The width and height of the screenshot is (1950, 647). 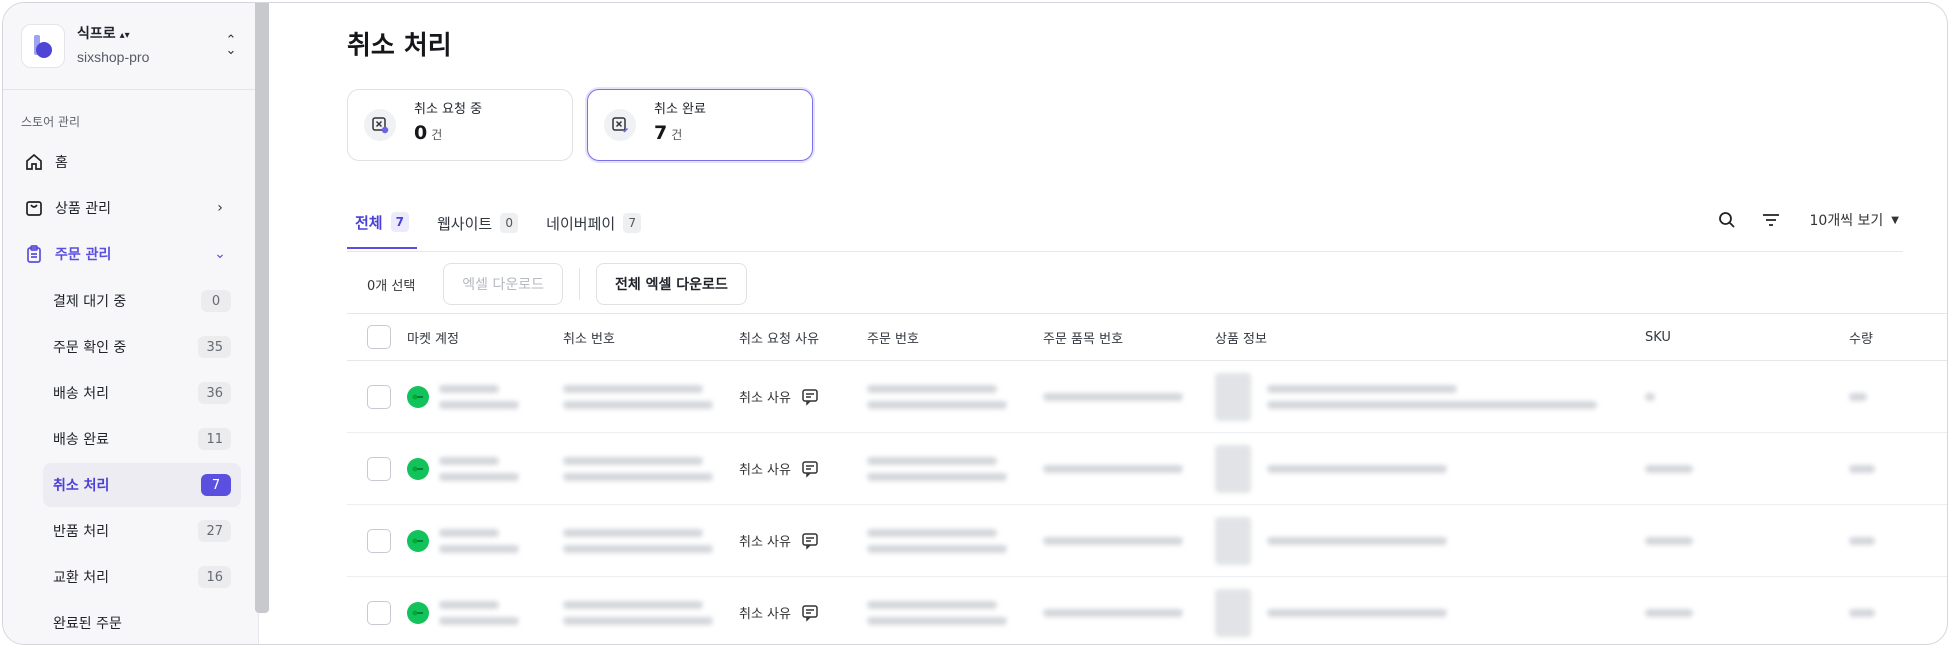 I want to click on search-icon, so click(x=1727, y=220).